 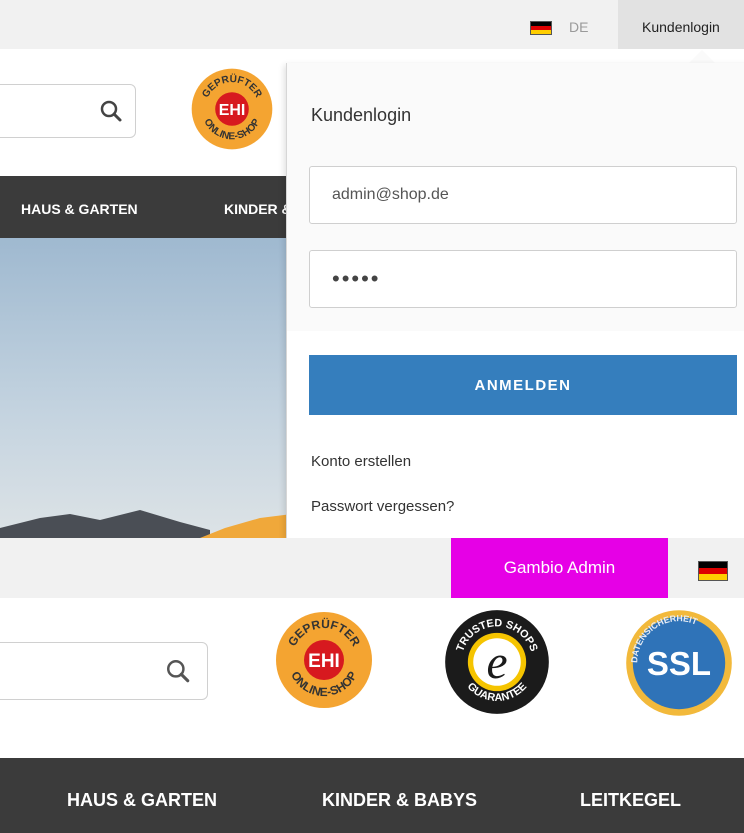 I want to click on customer-login-tab: Kundenlogin, so click(x=681, y=24).